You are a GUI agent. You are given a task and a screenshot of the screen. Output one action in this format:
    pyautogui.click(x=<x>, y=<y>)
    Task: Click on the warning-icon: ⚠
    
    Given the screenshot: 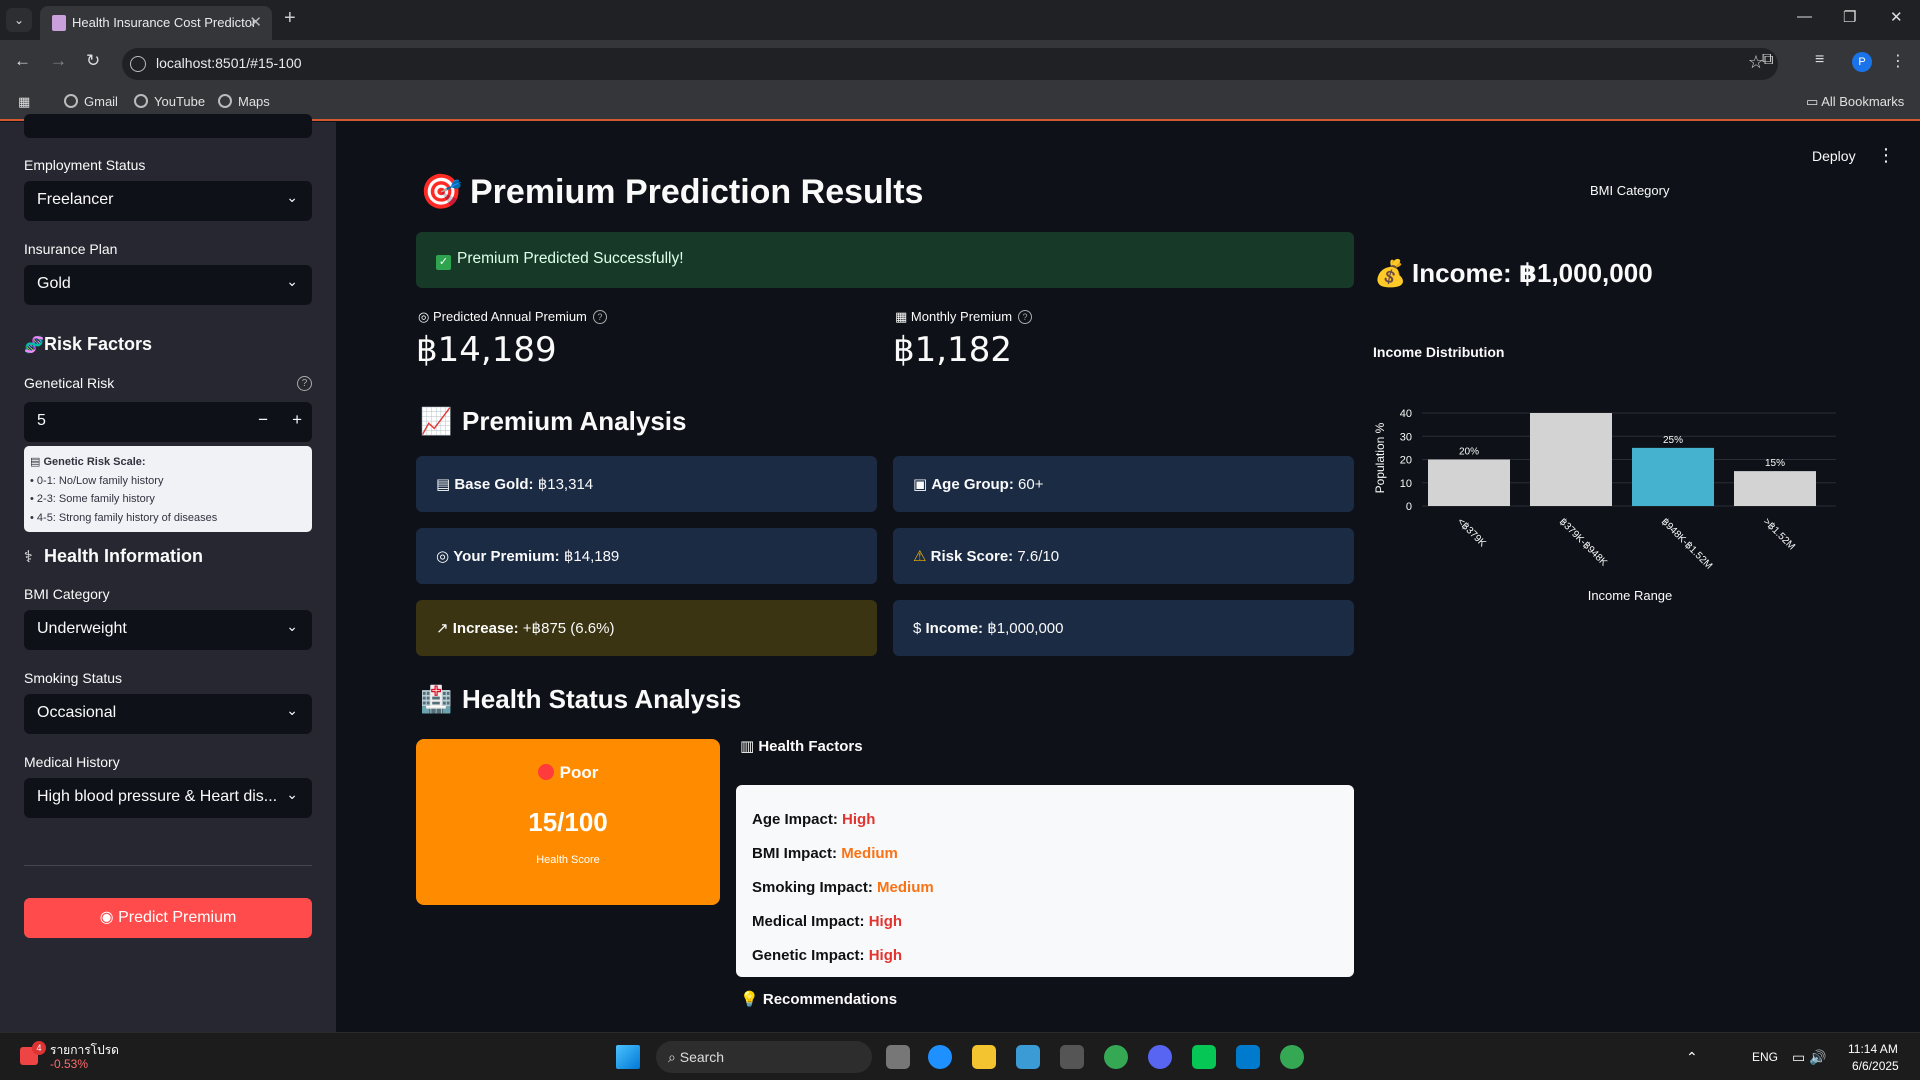 What is the action you would take?
    pyautogui.click(x=920, y=556)
    